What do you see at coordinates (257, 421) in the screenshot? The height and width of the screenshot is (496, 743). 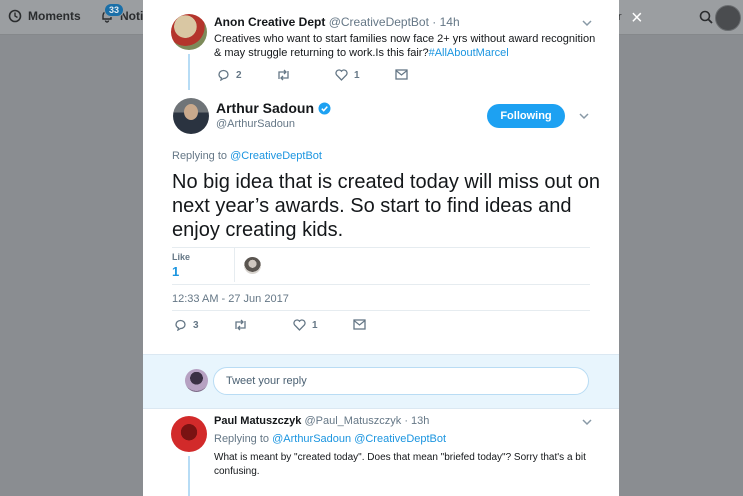 I see `author-name: Paul Matuszczyk` at bounding box center [257, 421].